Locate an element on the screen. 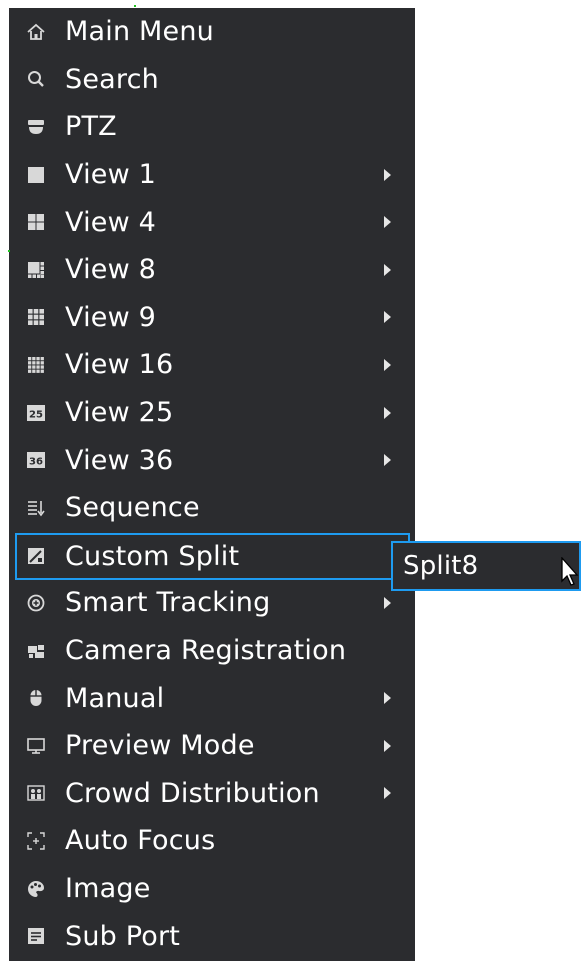 The height and width of the screenshot is (961, 581). menu-item-view-16: View 16 is located at coordinates (212, 365).